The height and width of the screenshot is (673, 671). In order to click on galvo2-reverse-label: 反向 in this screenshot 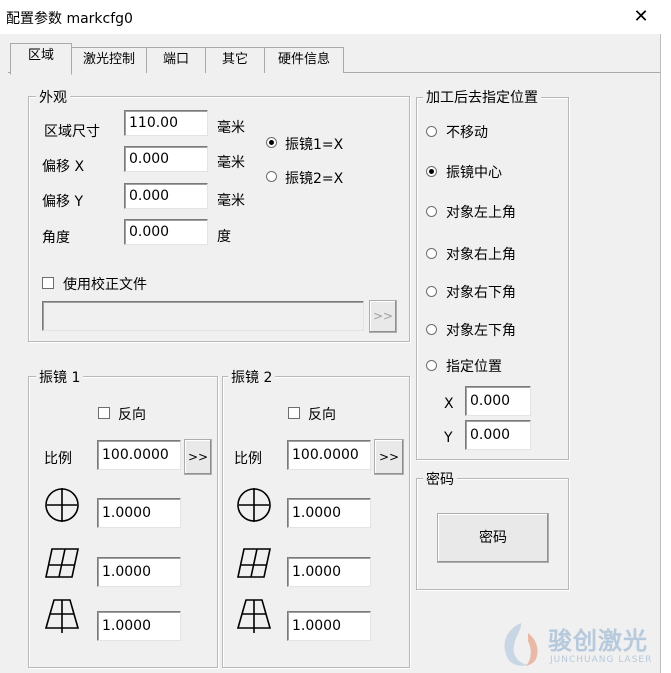, I will do `click(322, 415)`.